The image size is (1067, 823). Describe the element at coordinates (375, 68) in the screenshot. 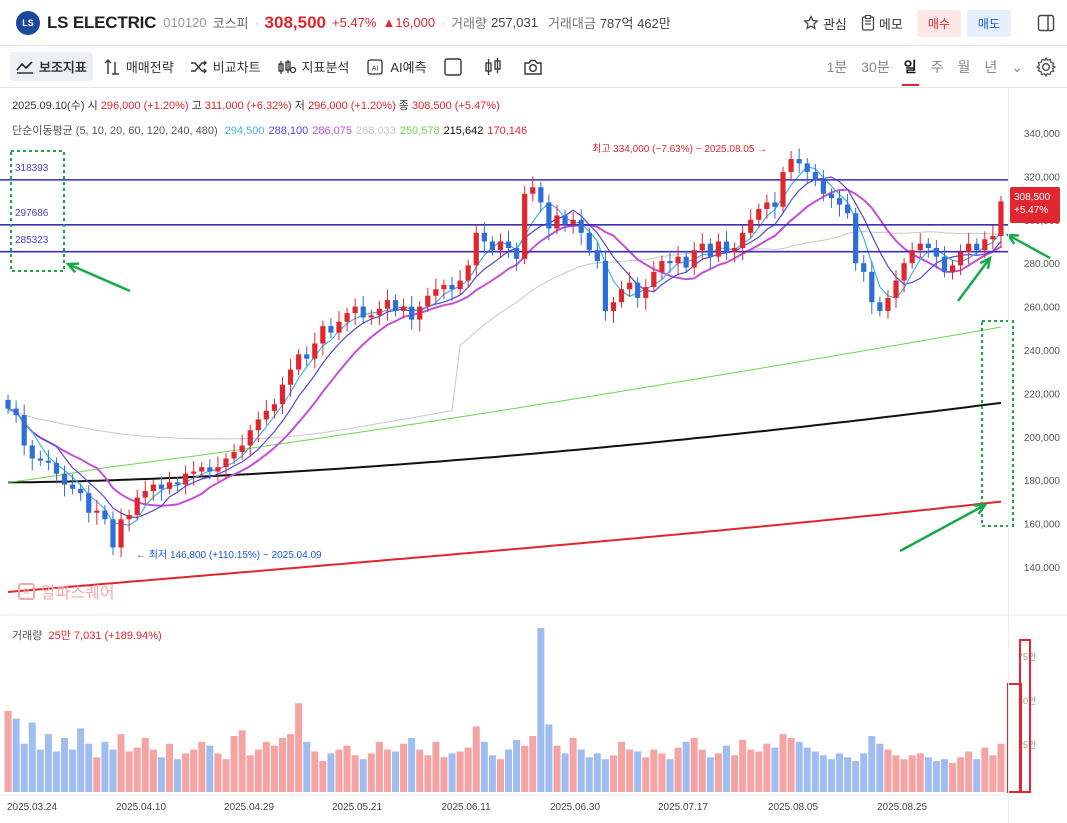

I see `svg-text: AI` at that location.